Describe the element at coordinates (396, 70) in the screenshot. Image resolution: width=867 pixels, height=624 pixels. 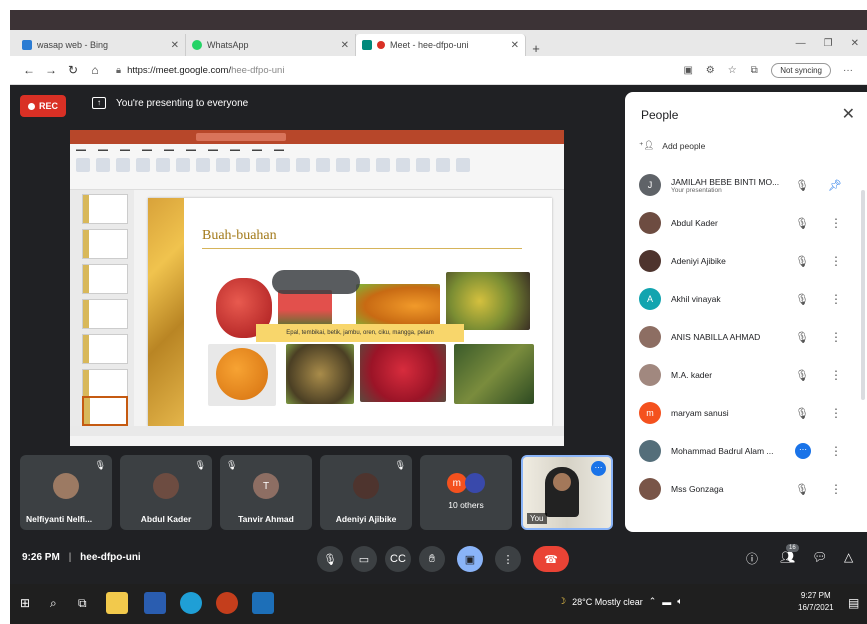
I see `url-field: 🔒︎ https://meet.google.com/hee-dfpo-uni` at that location.